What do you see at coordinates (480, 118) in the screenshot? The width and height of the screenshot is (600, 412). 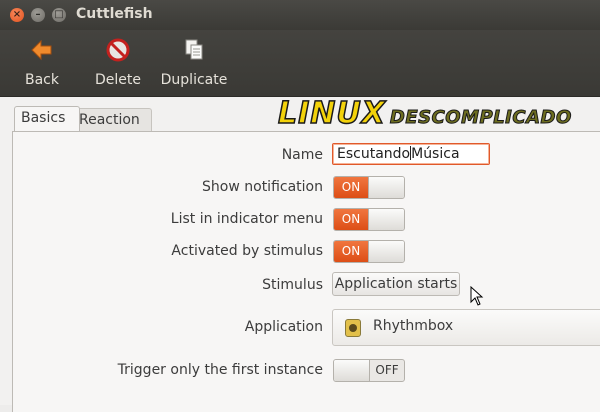 I see `watermark-descomplicado: DESCOMPLICADO` at bounding box center [480, 118].